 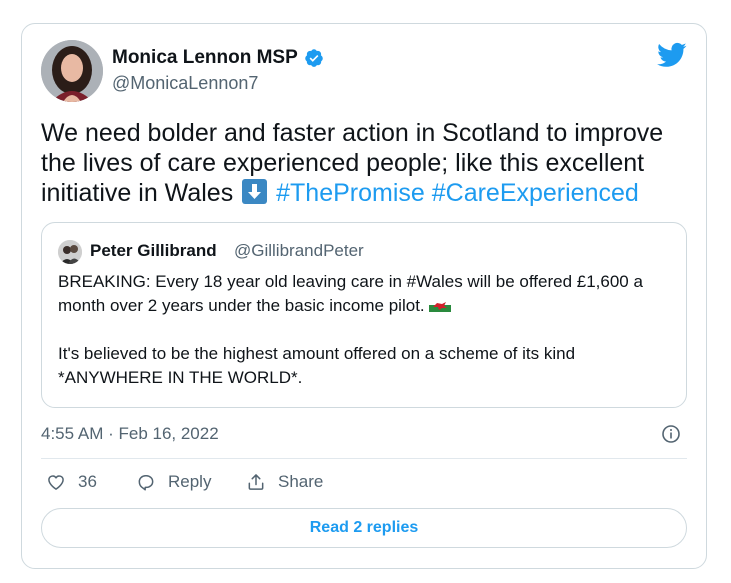 I want to click on verified-badge-icon, so click(x=314, y=58).